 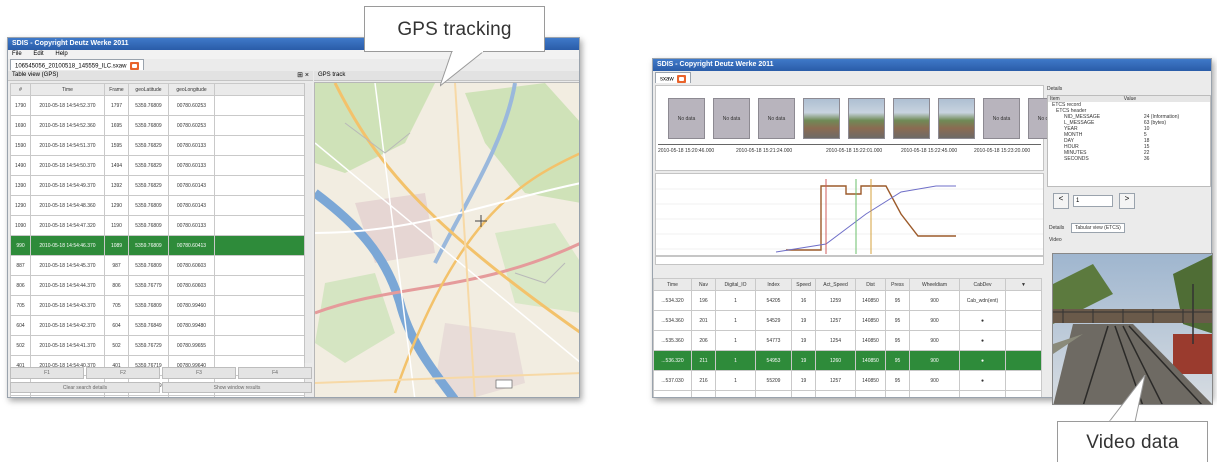 I want to click on table-cell: 00780.60413, so click(x=191, y=245).